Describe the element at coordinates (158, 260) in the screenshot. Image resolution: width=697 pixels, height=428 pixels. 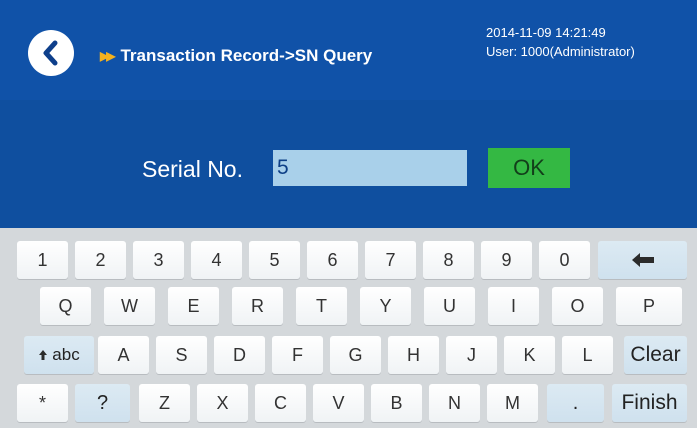
I see `key-3: 3` at that location.